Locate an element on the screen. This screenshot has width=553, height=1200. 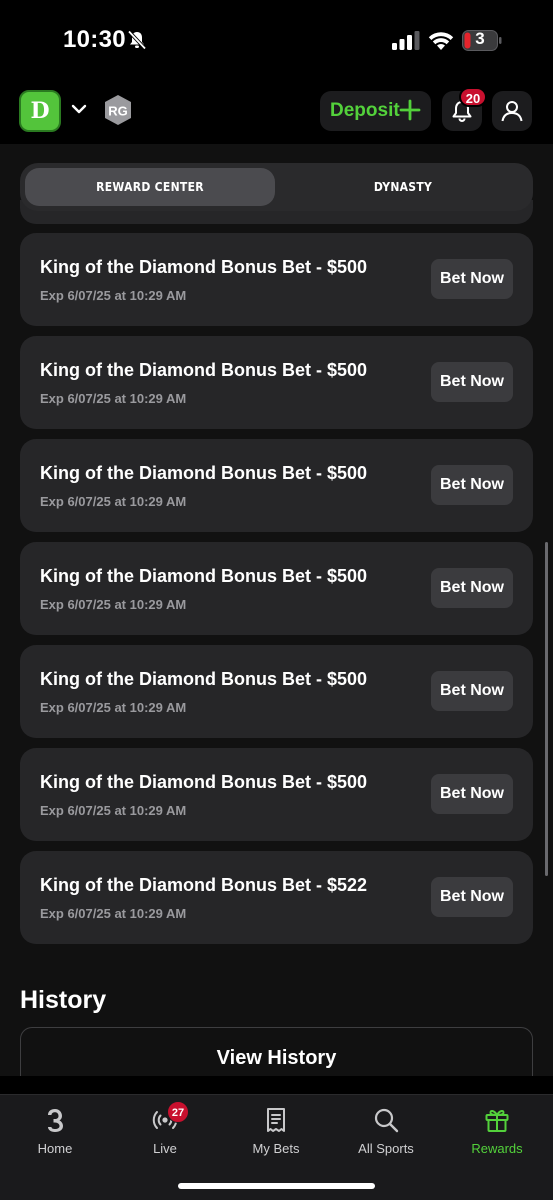
live-count-badge: 27 is located at coordinates (178, 1112).